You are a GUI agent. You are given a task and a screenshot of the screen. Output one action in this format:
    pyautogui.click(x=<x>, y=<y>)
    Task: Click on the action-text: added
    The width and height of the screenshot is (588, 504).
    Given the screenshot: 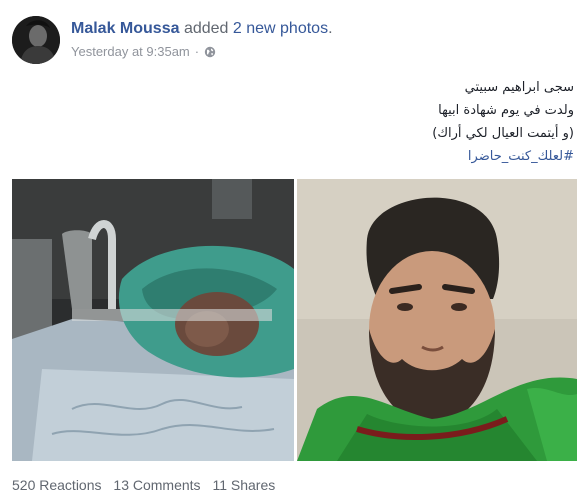 What is the action you would take?
    pyautogui.click(x=206, y=28)
    